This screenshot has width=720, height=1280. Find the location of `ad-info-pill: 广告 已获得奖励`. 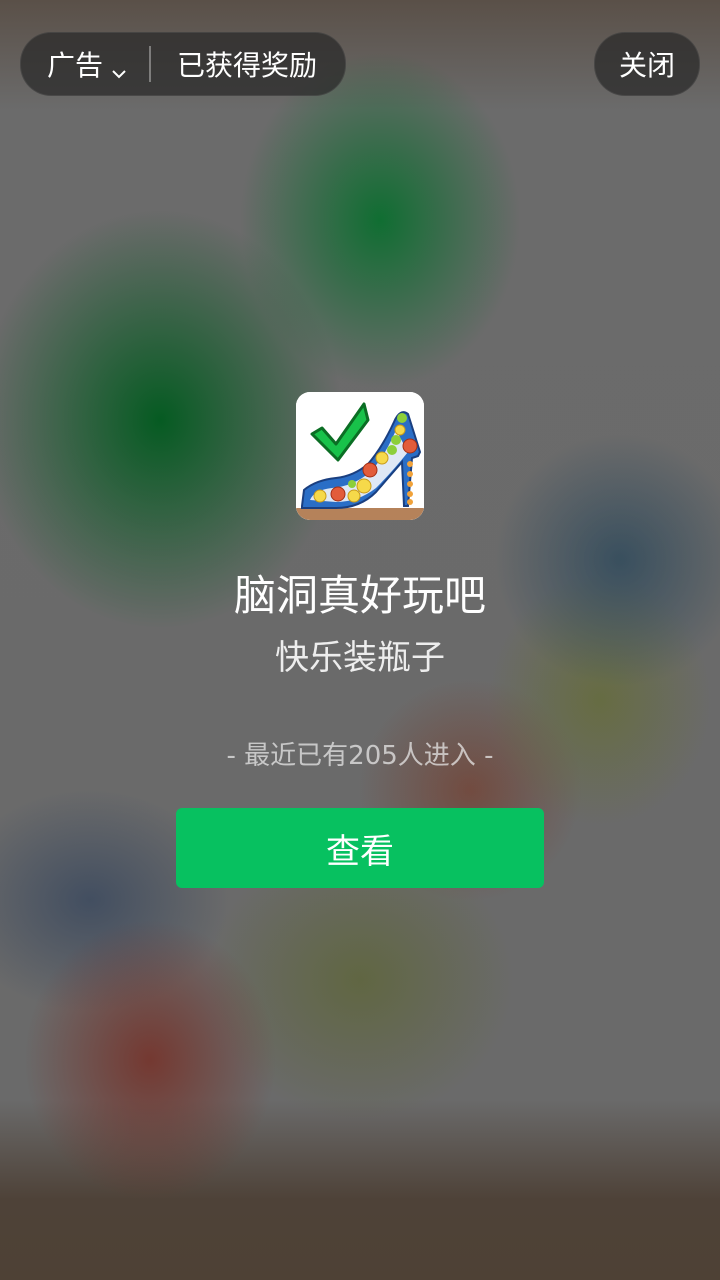

ad-info-pill: 广告 已获得奖励 is located at coordinates (183, 64).